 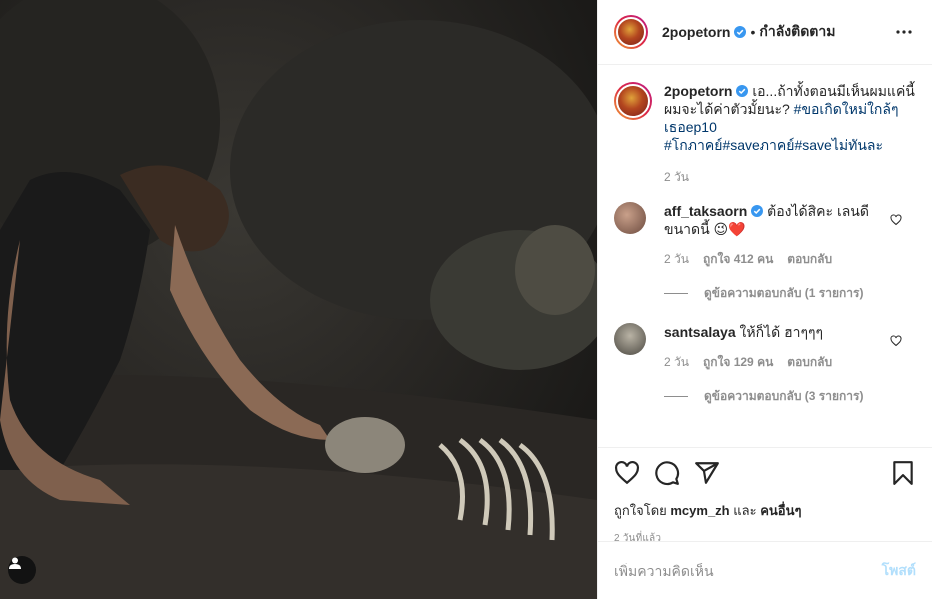 I want to click on likes-others: คนอื่นๆ, so click(x=780, y=510).